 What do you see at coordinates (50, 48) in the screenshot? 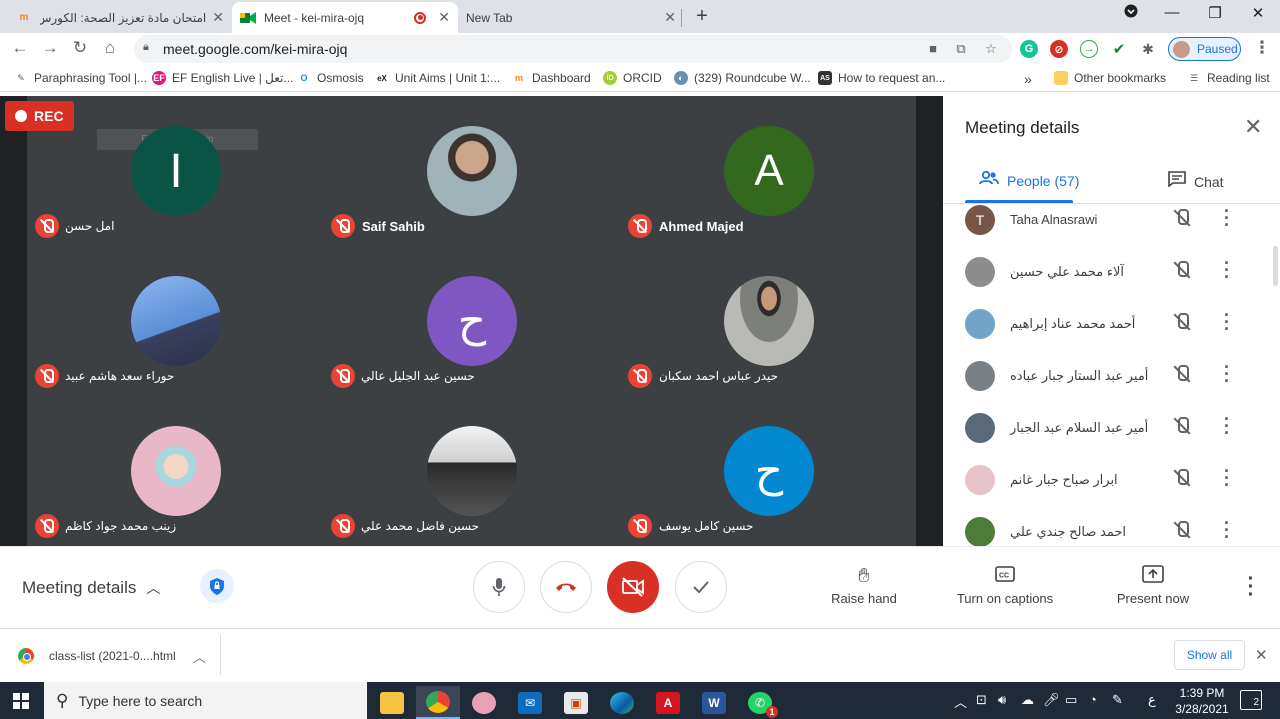
I see `forward-icon: →` at bounding box center [50, 48].